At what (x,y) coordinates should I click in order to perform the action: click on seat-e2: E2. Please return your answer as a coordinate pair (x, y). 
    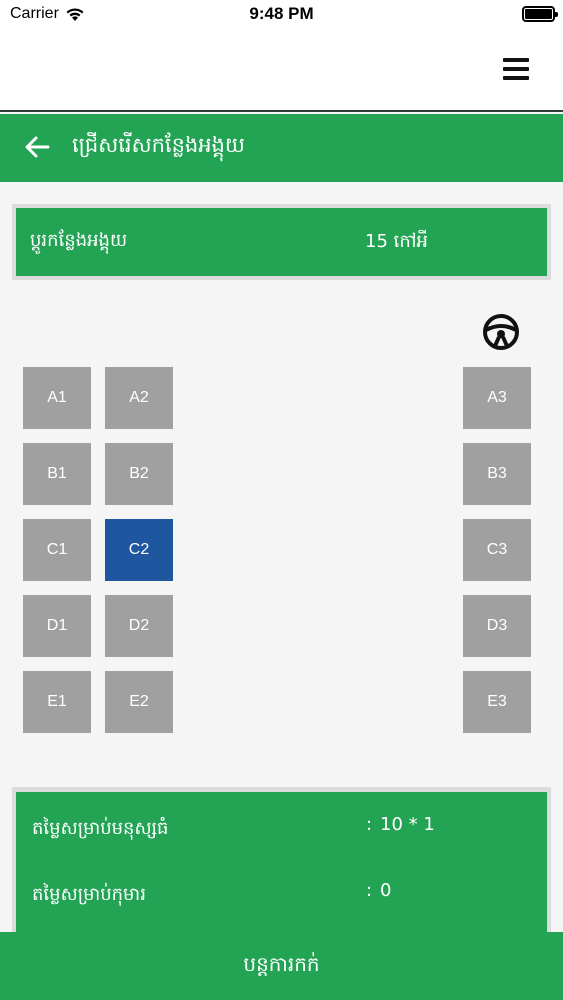
    Looking at the image, I should click on (139, 702).